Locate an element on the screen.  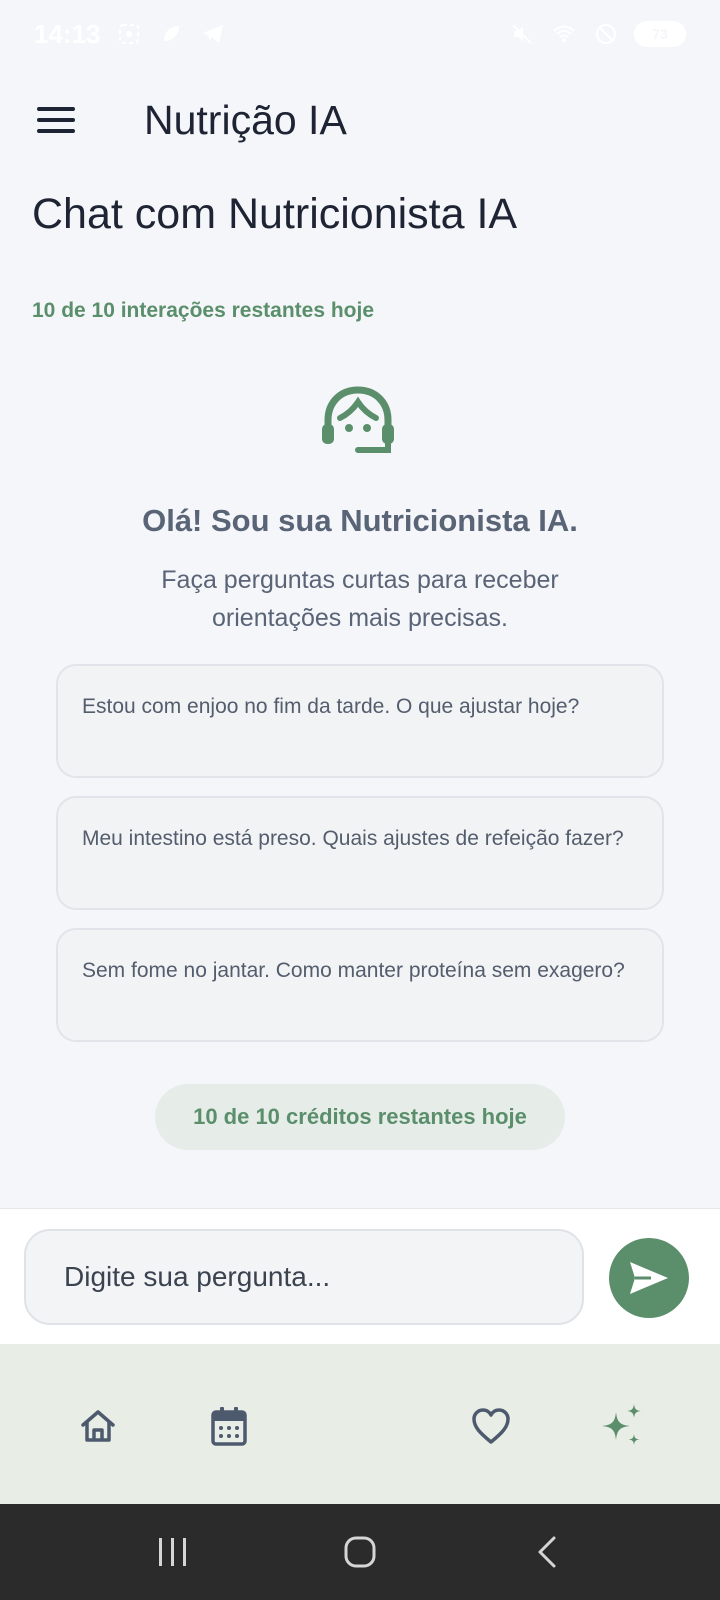
status-right: 73 is located at coordinates (597, 34).